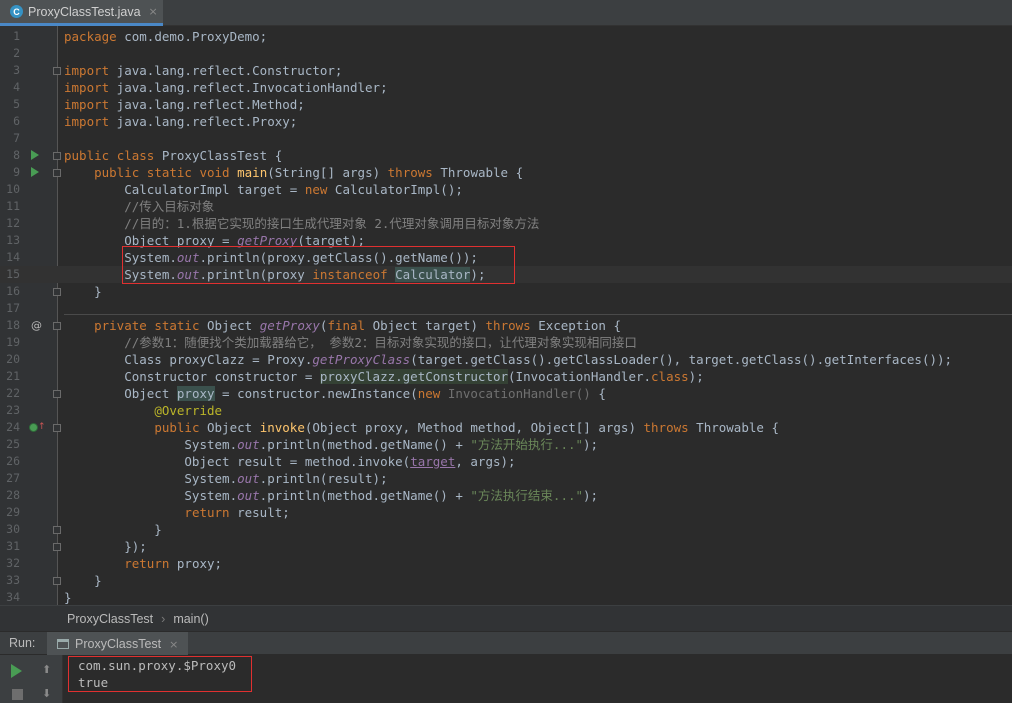  What do you see at coordinates (13, 359) in the screenshot?
I see `line-number: 20` at bounding box center [13, 359].